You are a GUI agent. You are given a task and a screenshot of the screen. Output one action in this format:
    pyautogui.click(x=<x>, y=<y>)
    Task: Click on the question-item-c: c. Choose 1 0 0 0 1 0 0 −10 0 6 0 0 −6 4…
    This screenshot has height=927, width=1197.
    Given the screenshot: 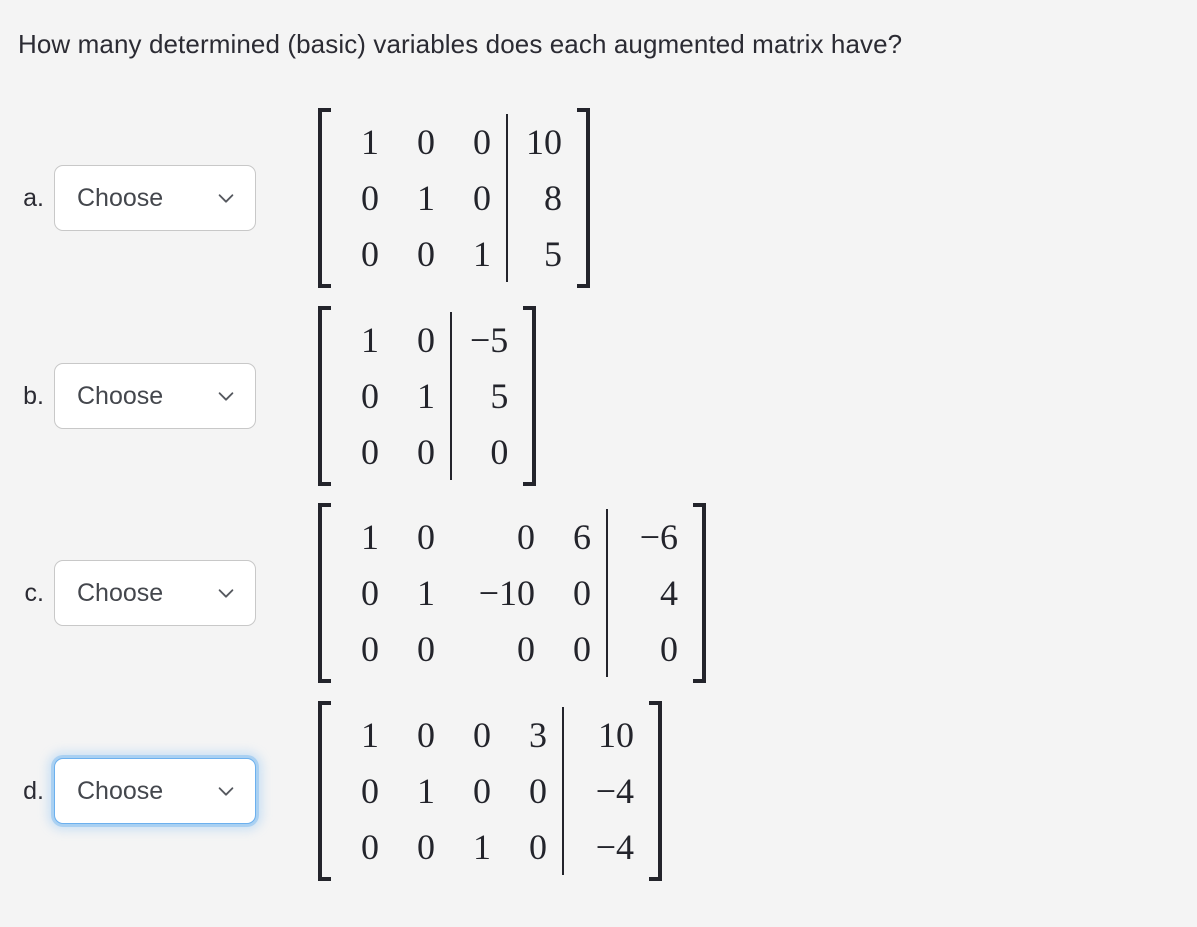 What is the action you would take?
    pyautogui.click(x=353, y=593)
    